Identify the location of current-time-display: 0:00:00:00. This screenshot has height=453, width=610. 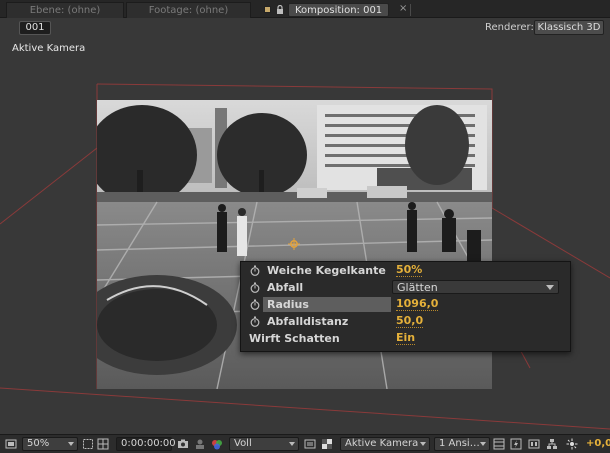
(146, 444).